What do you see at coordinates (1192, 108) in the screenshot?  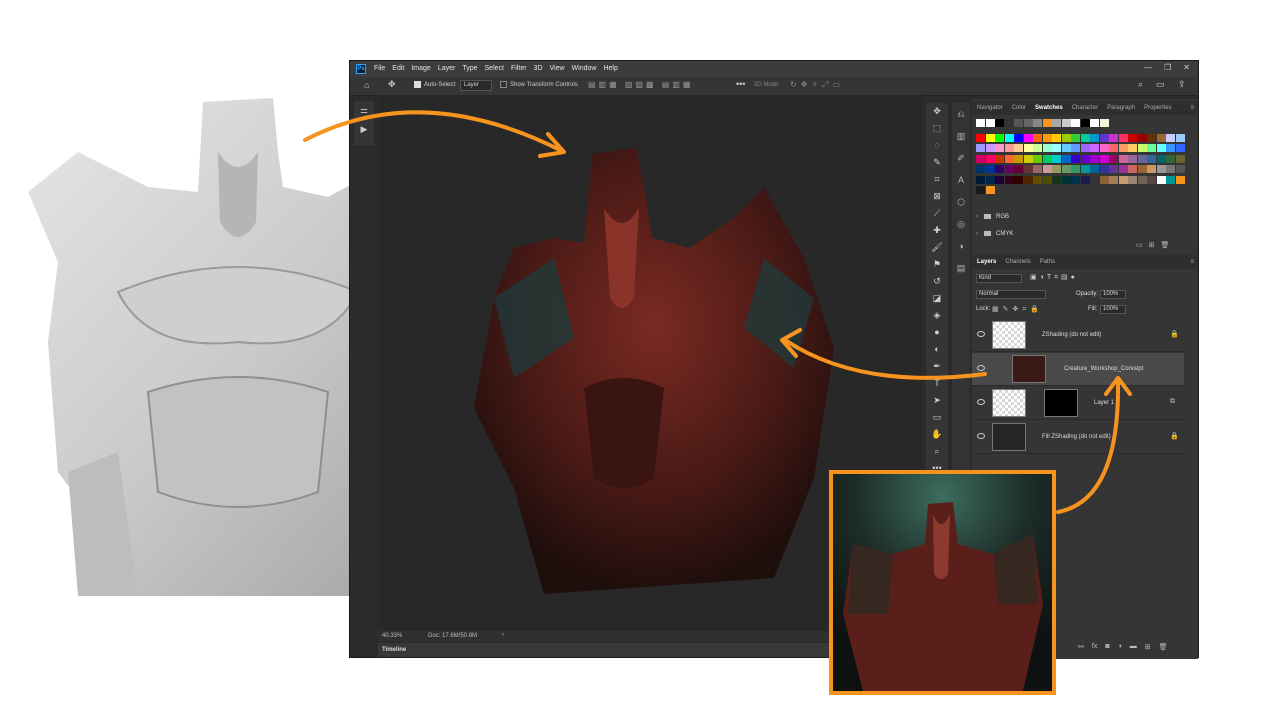 I see `panel-menu-icon: ≡` at bounding box center [1192, 108].